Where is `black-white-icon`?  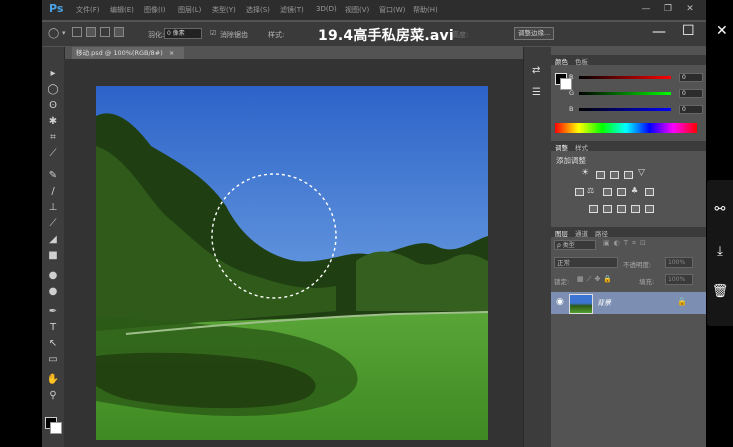 black-white-icon is located at coordinates (607, 192).